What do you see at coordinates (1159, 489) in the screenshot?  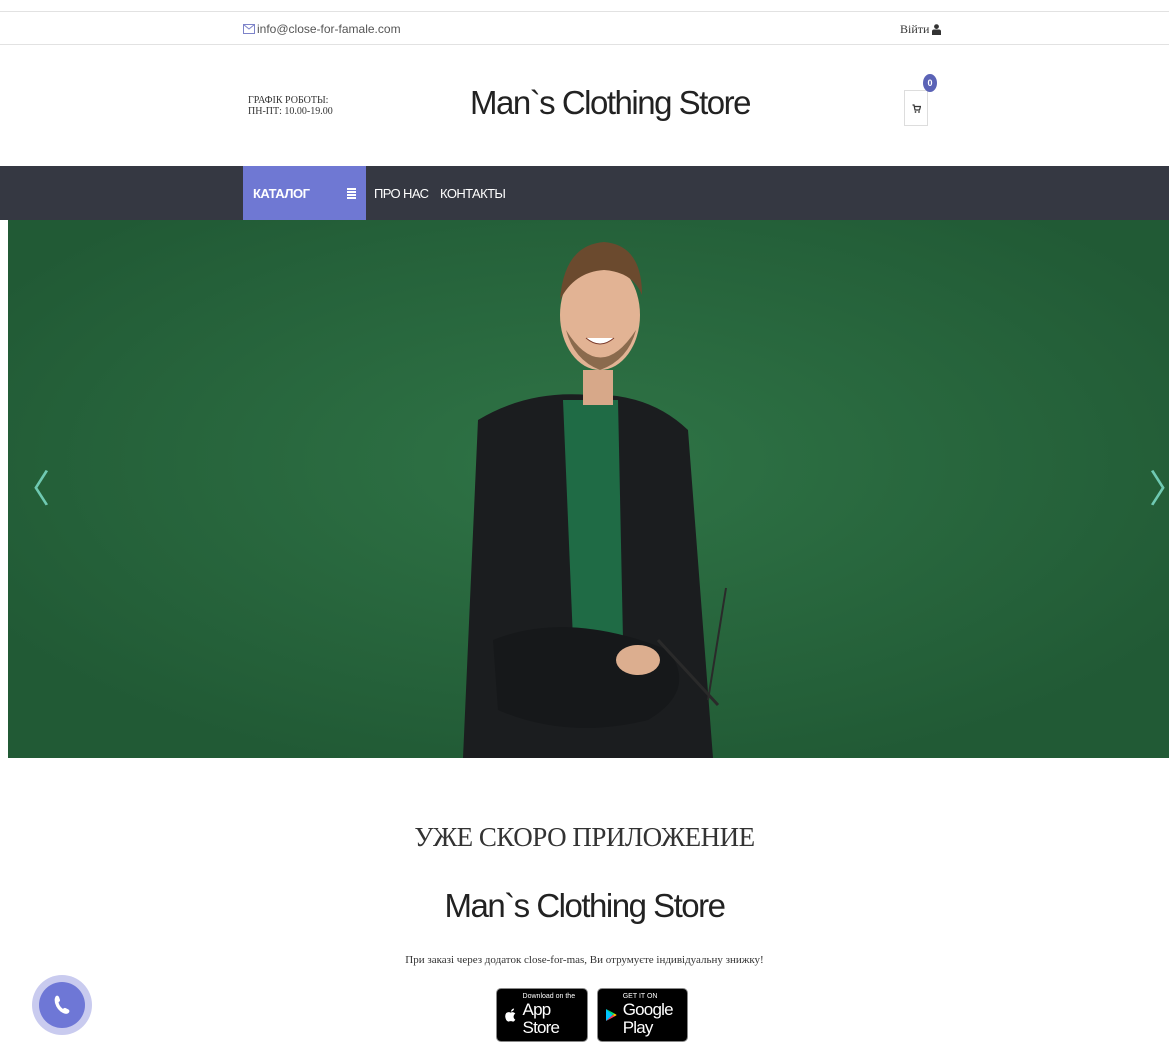 I see `slider-next-arrow: 〉` at bounding box center [1159, 489].